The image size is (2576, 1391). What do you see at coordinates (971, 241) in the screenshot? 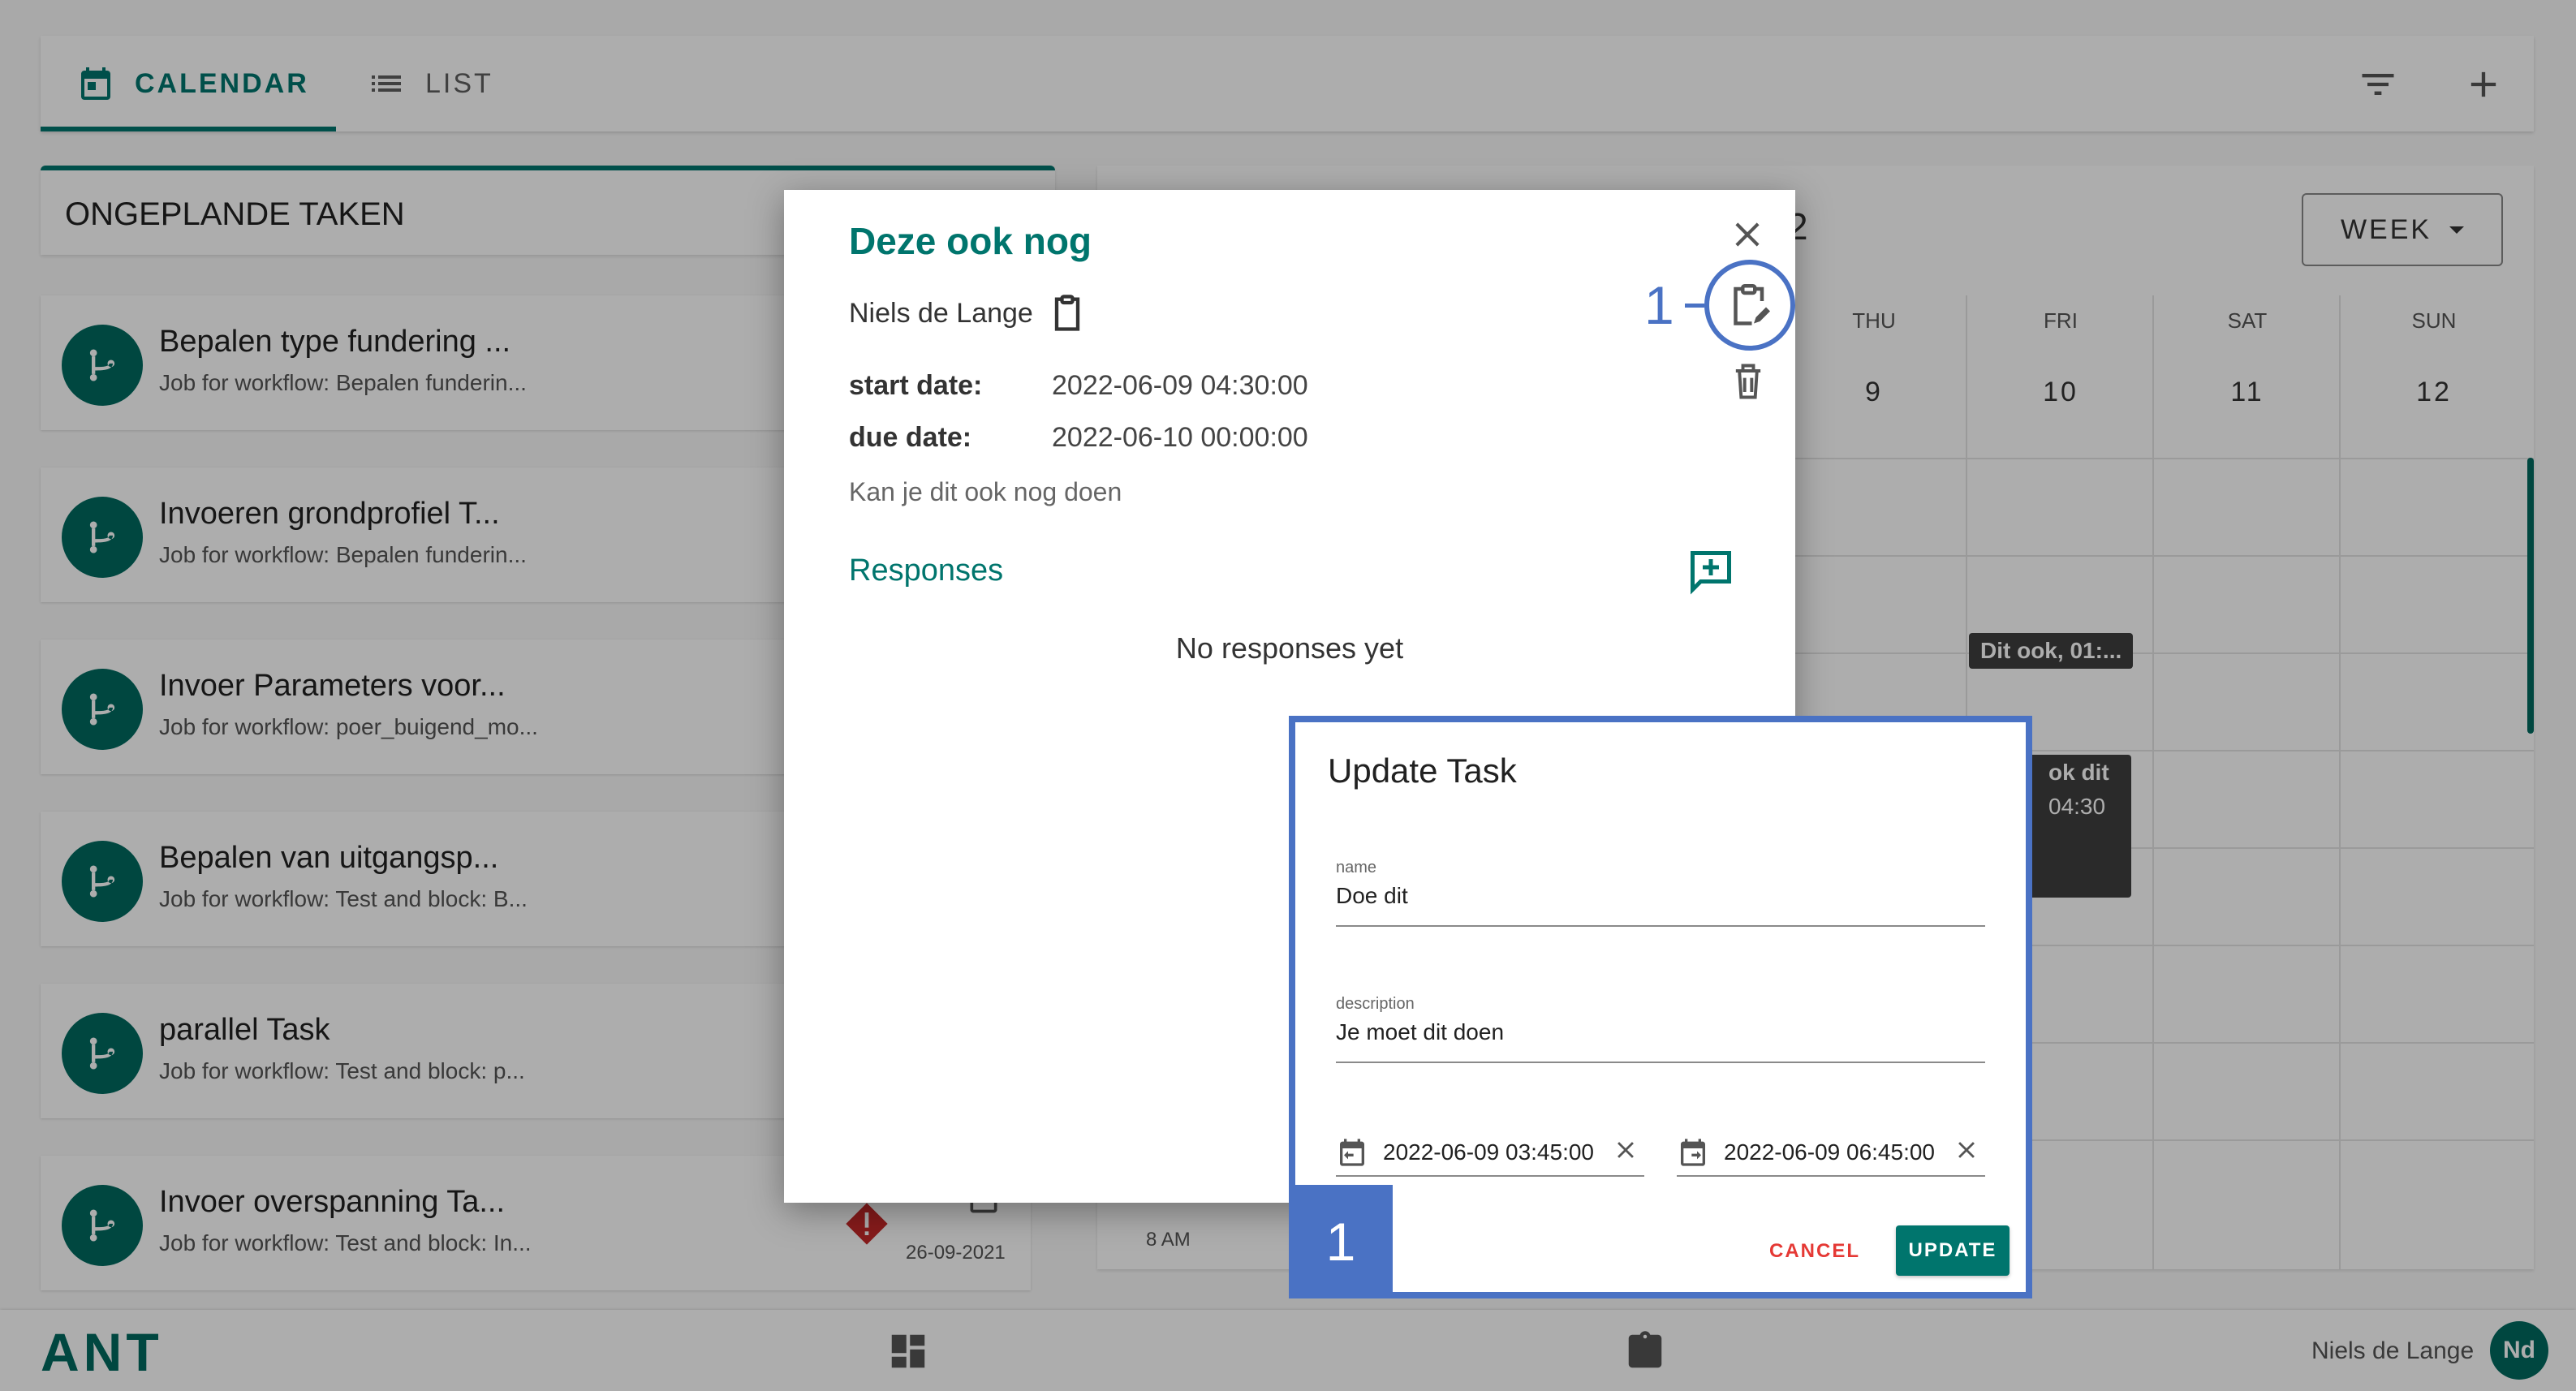
I see `task-title: Deze ook nog` at bounding box center [971, 241].